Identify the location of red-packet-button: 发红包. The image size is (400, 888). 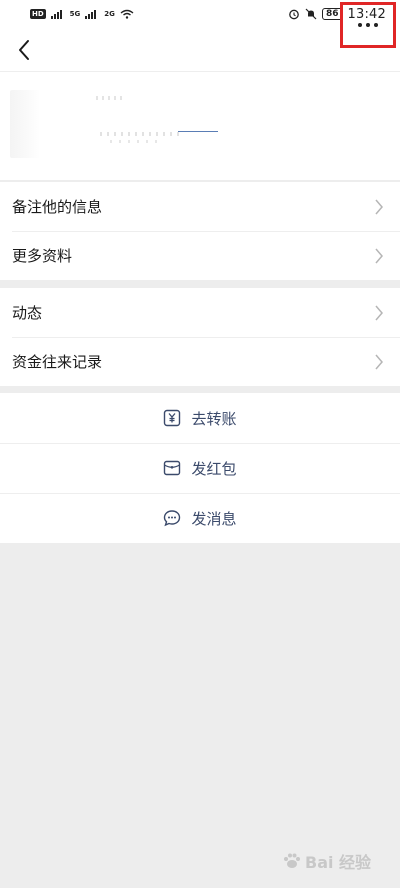
(200, 468).